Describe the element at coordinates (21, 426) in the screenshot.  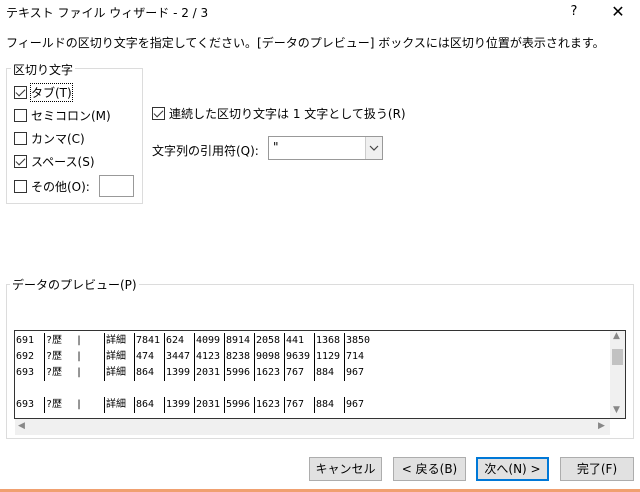
I see `scroll-left-icon: ◀` at that location.